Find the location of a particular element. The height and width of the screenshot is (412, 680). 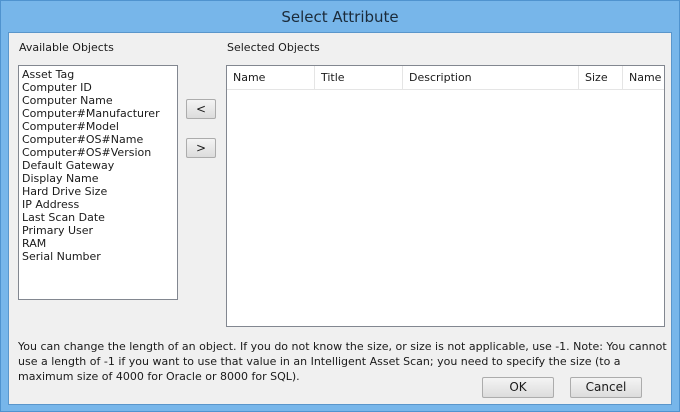

list-item: Asset Tag is located at coordinates (98, 74).